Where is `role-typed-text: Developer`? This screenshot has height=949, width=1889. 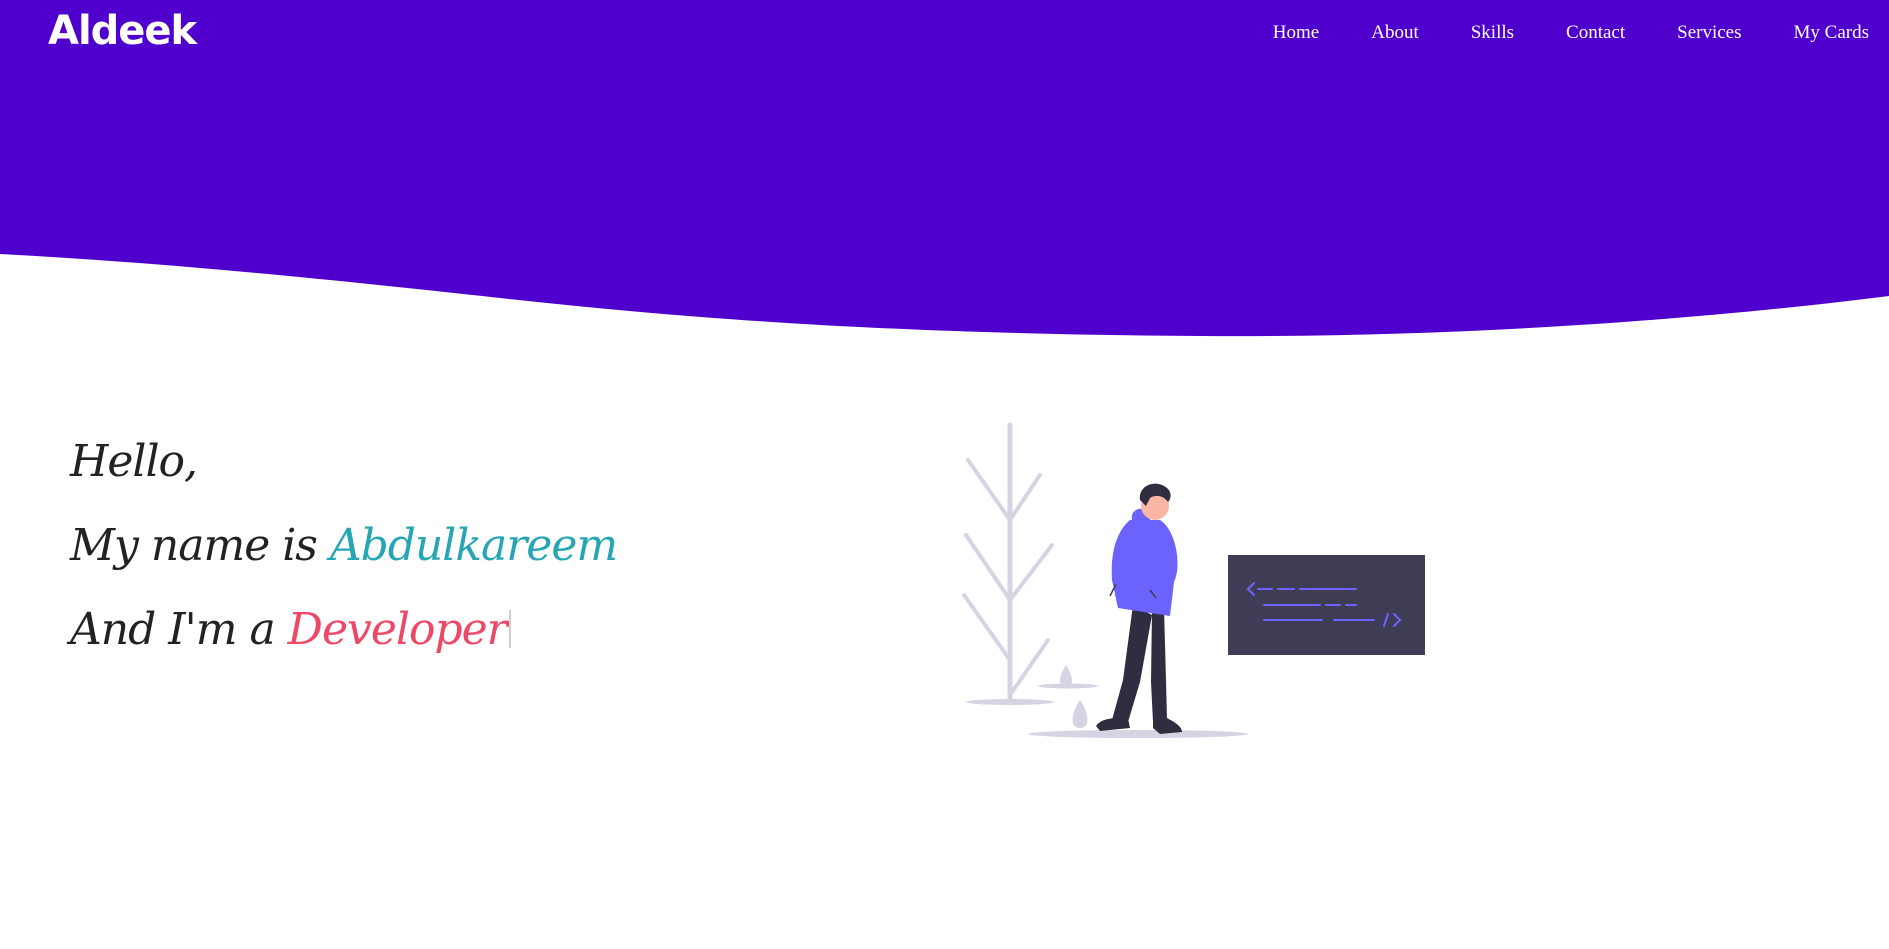 role-typed-text: Developer is located at coordinates (397, 629).